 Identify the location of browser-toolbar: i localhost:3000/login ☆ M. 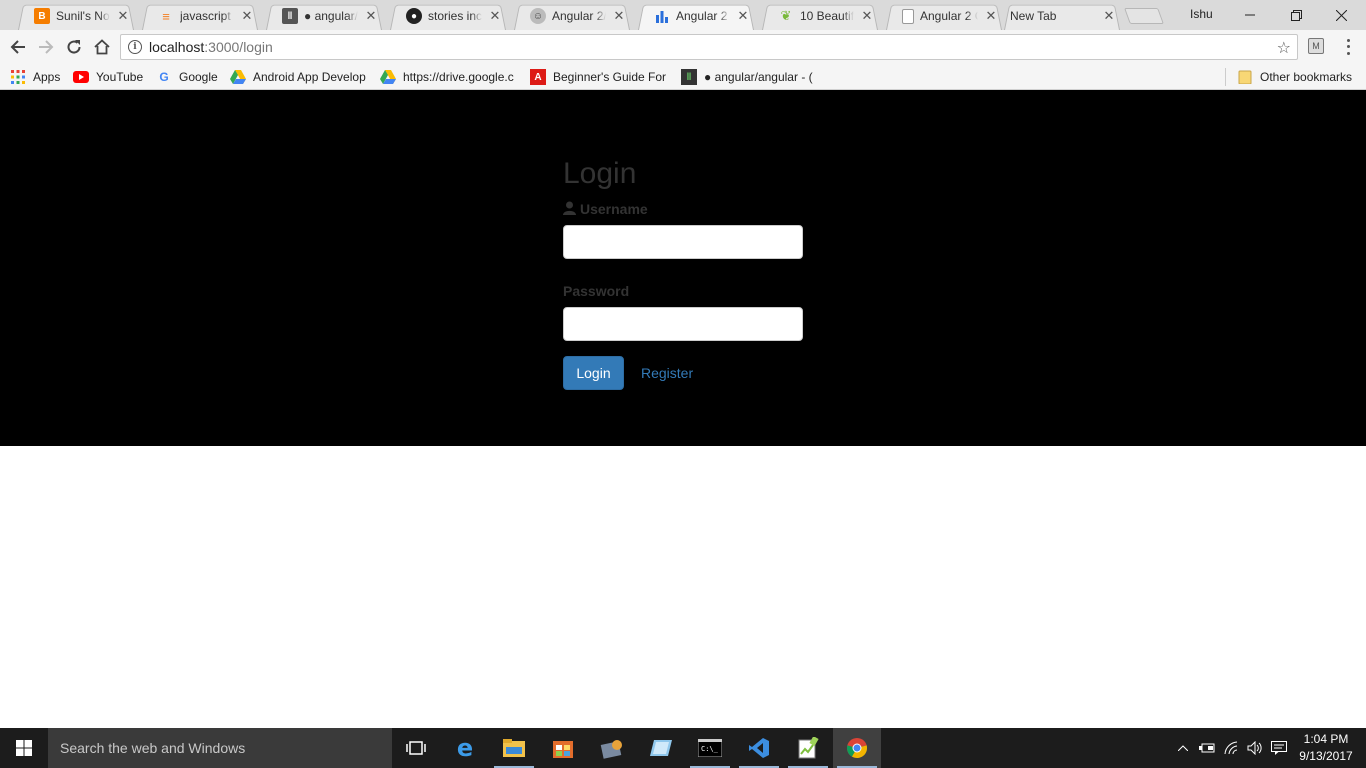
(683, 47).